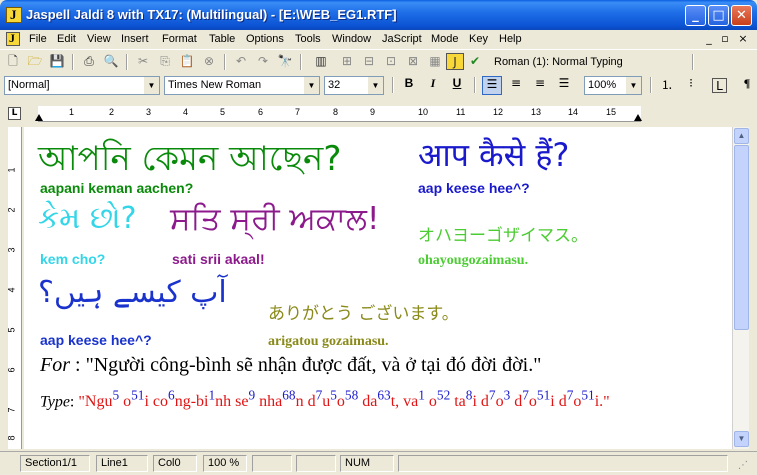  Describe the element at coordinates (402, 39) in the screenshot. I see `menu-jascript: JaScript` at that location.